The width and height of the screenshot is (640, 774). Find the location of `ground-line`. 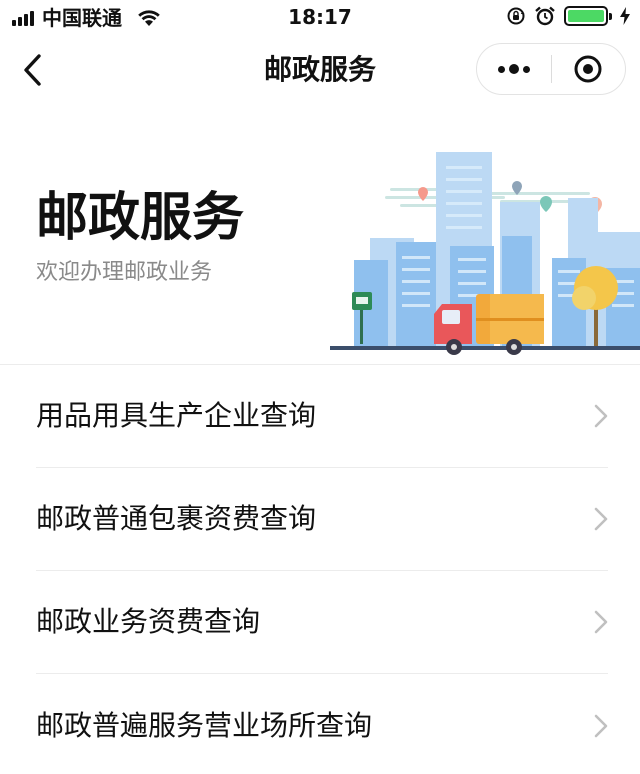

ground-line is located at coordinates (485, 348).